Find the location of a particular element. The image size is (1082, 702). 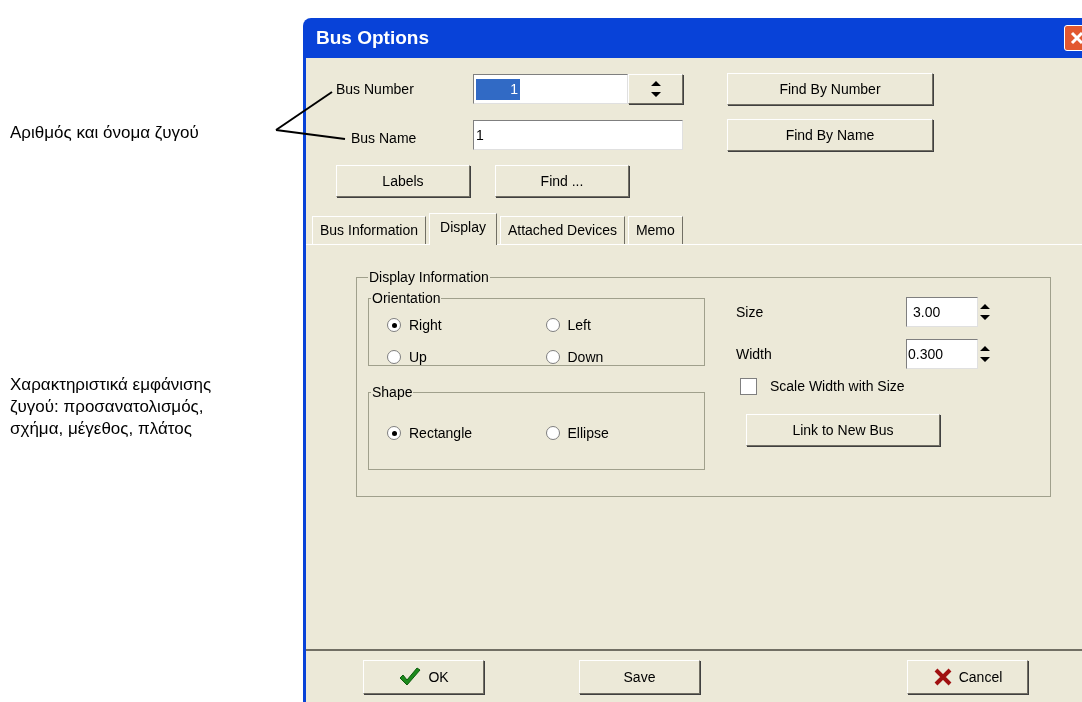

radio-label: Rectangle is located at coordinates (441, 433).